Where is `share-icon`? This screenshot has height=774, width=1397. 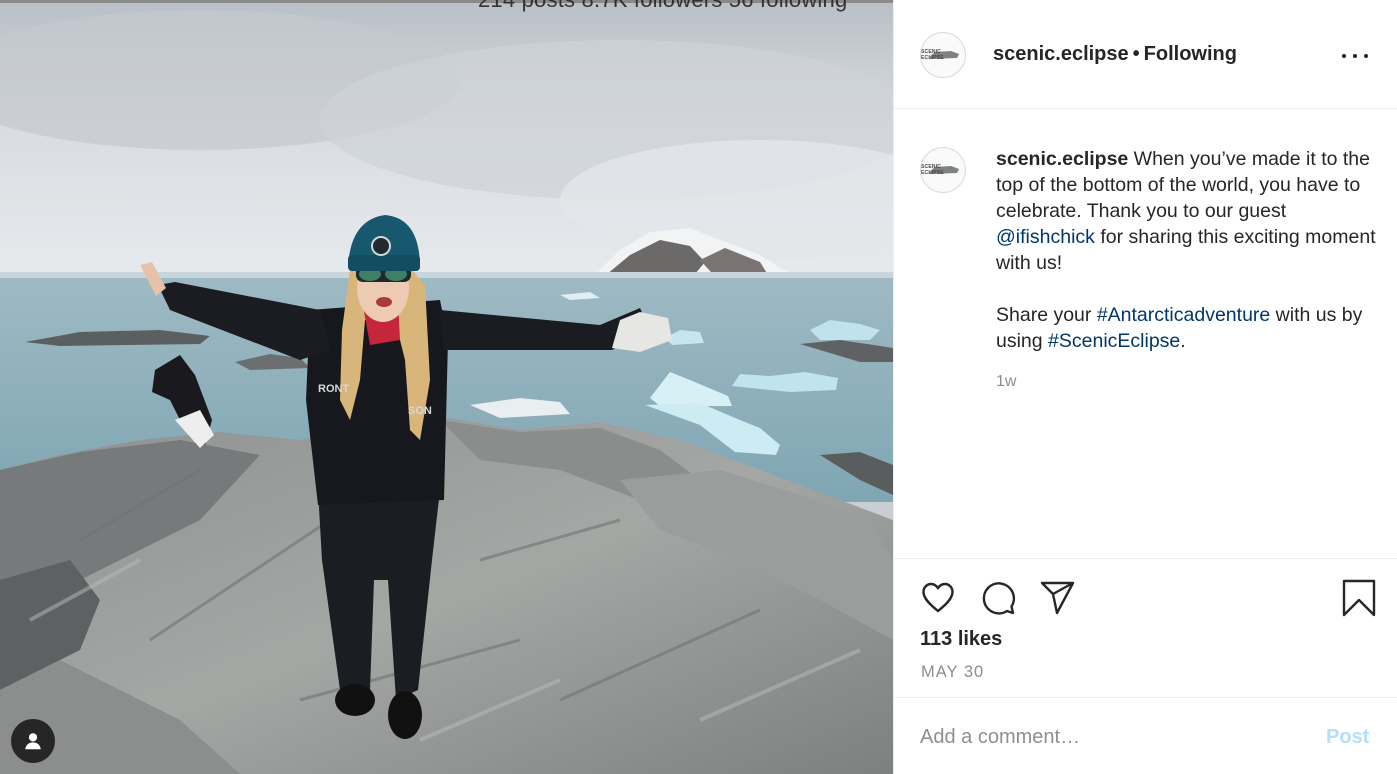
share-icon is located at coordinates (1058, 598).